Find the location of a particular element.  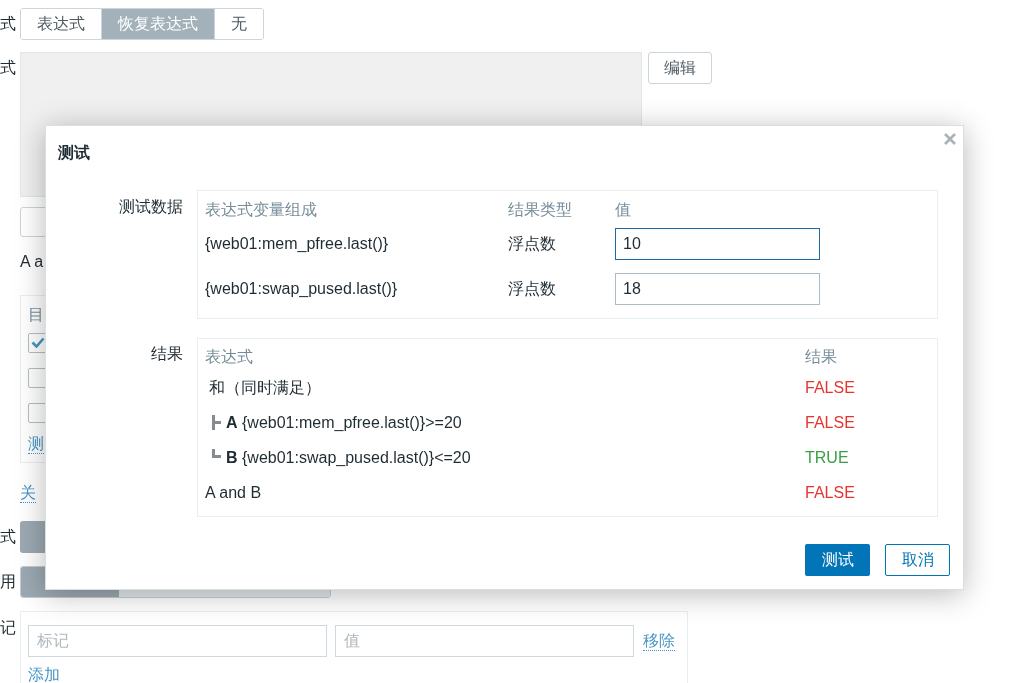

primary-button: 测试 is located at coordinates (837, 560).